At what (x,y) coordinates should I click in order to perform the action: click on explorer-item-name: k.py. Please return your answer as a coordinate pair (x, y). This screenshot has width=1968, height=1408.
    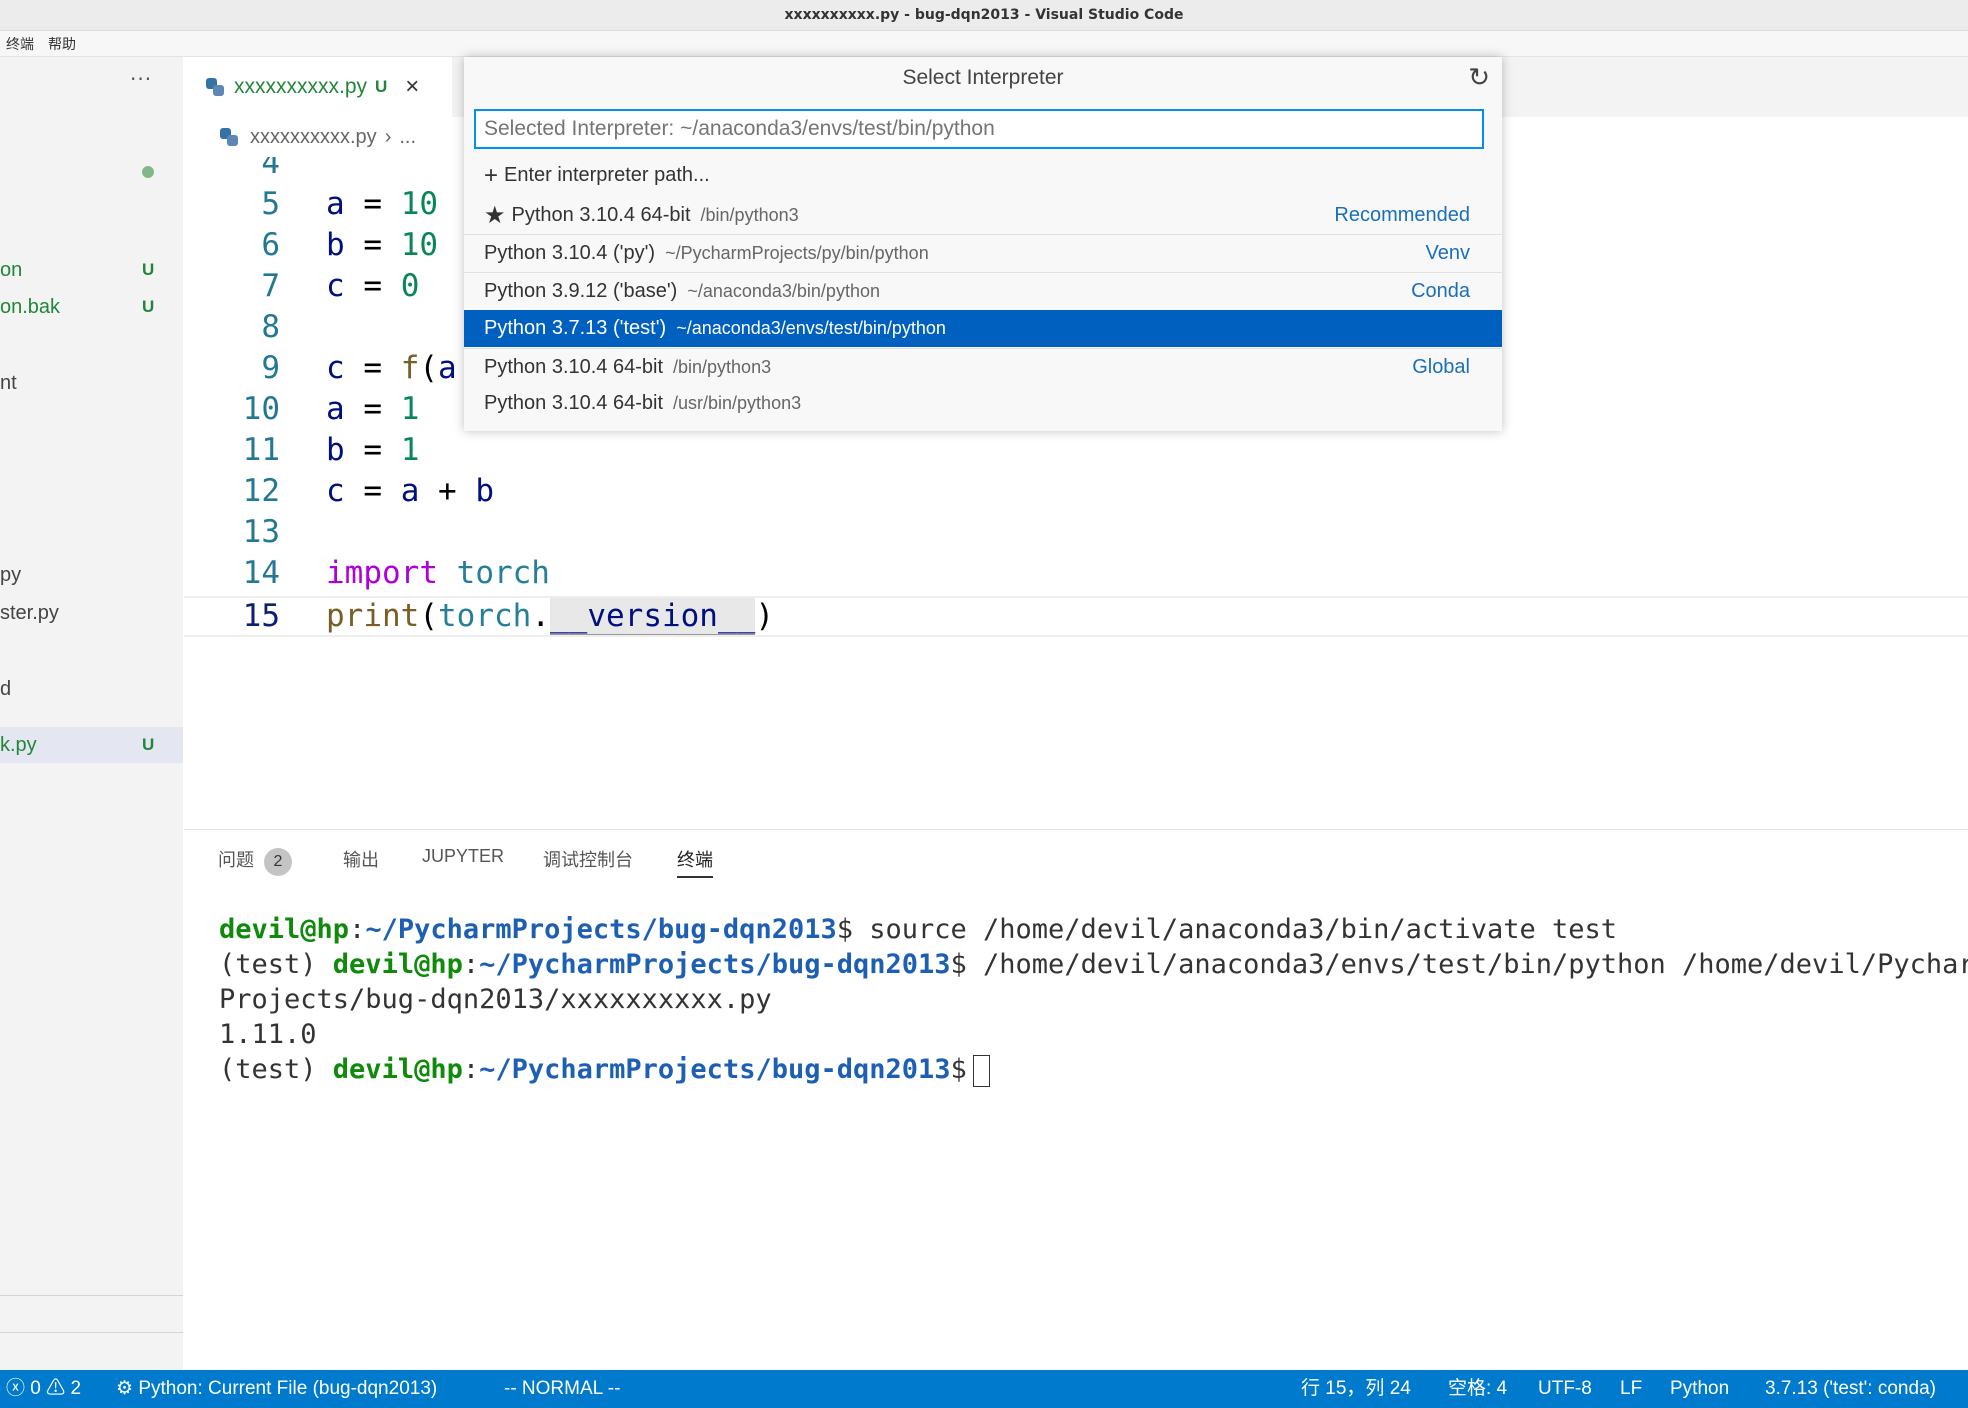
    Looking at the image, I should click on (18, 745).